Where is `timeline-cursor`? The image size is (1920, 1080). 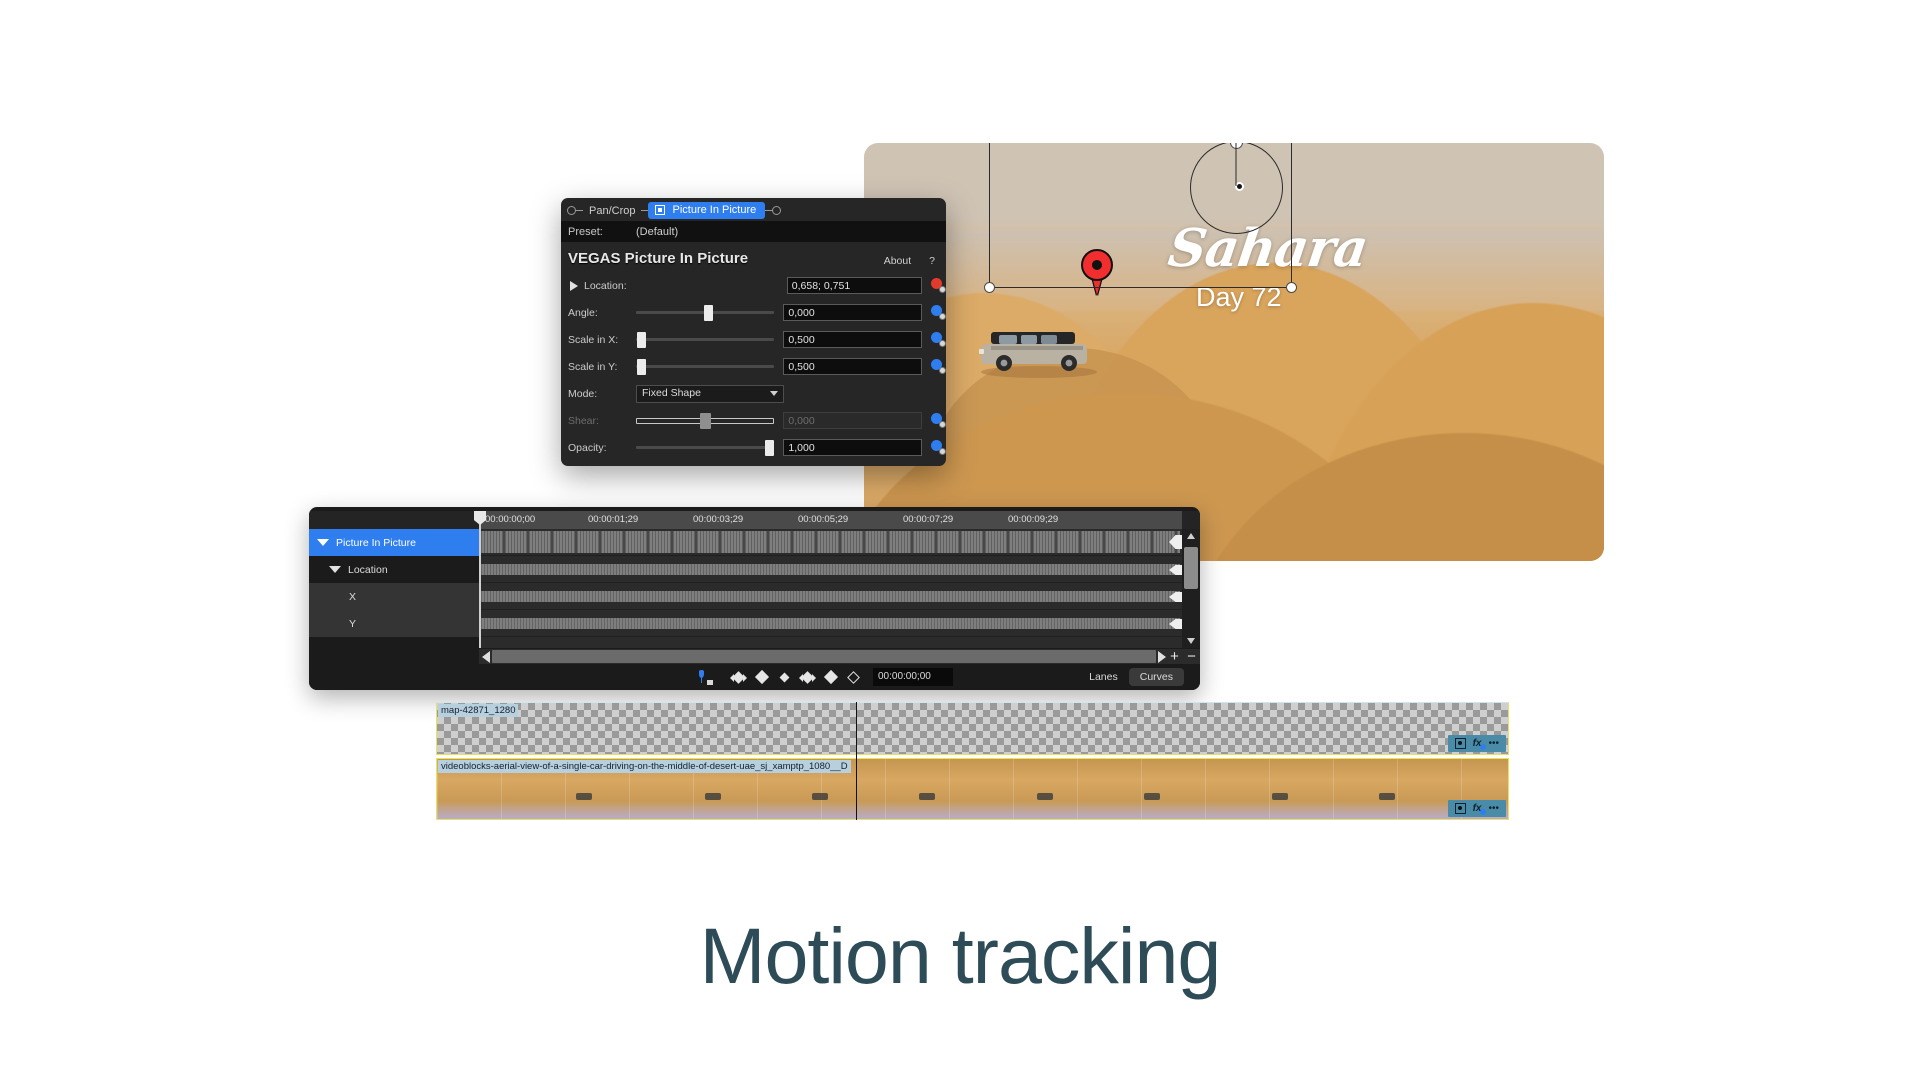
timeline-cursor is located at coordinates (856, 761).